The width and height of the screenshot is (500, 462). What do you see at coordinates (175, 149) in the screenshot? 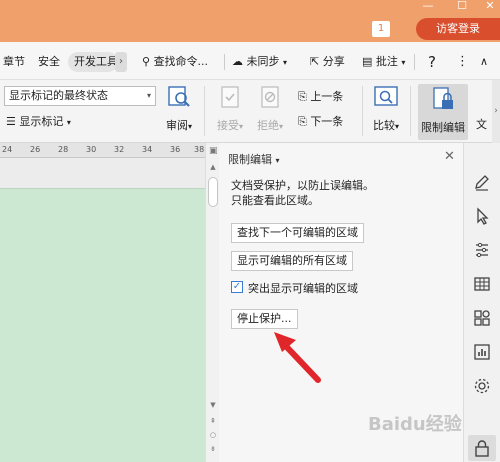
I see `ruler-label: 36` at bounding box center [175, 149].